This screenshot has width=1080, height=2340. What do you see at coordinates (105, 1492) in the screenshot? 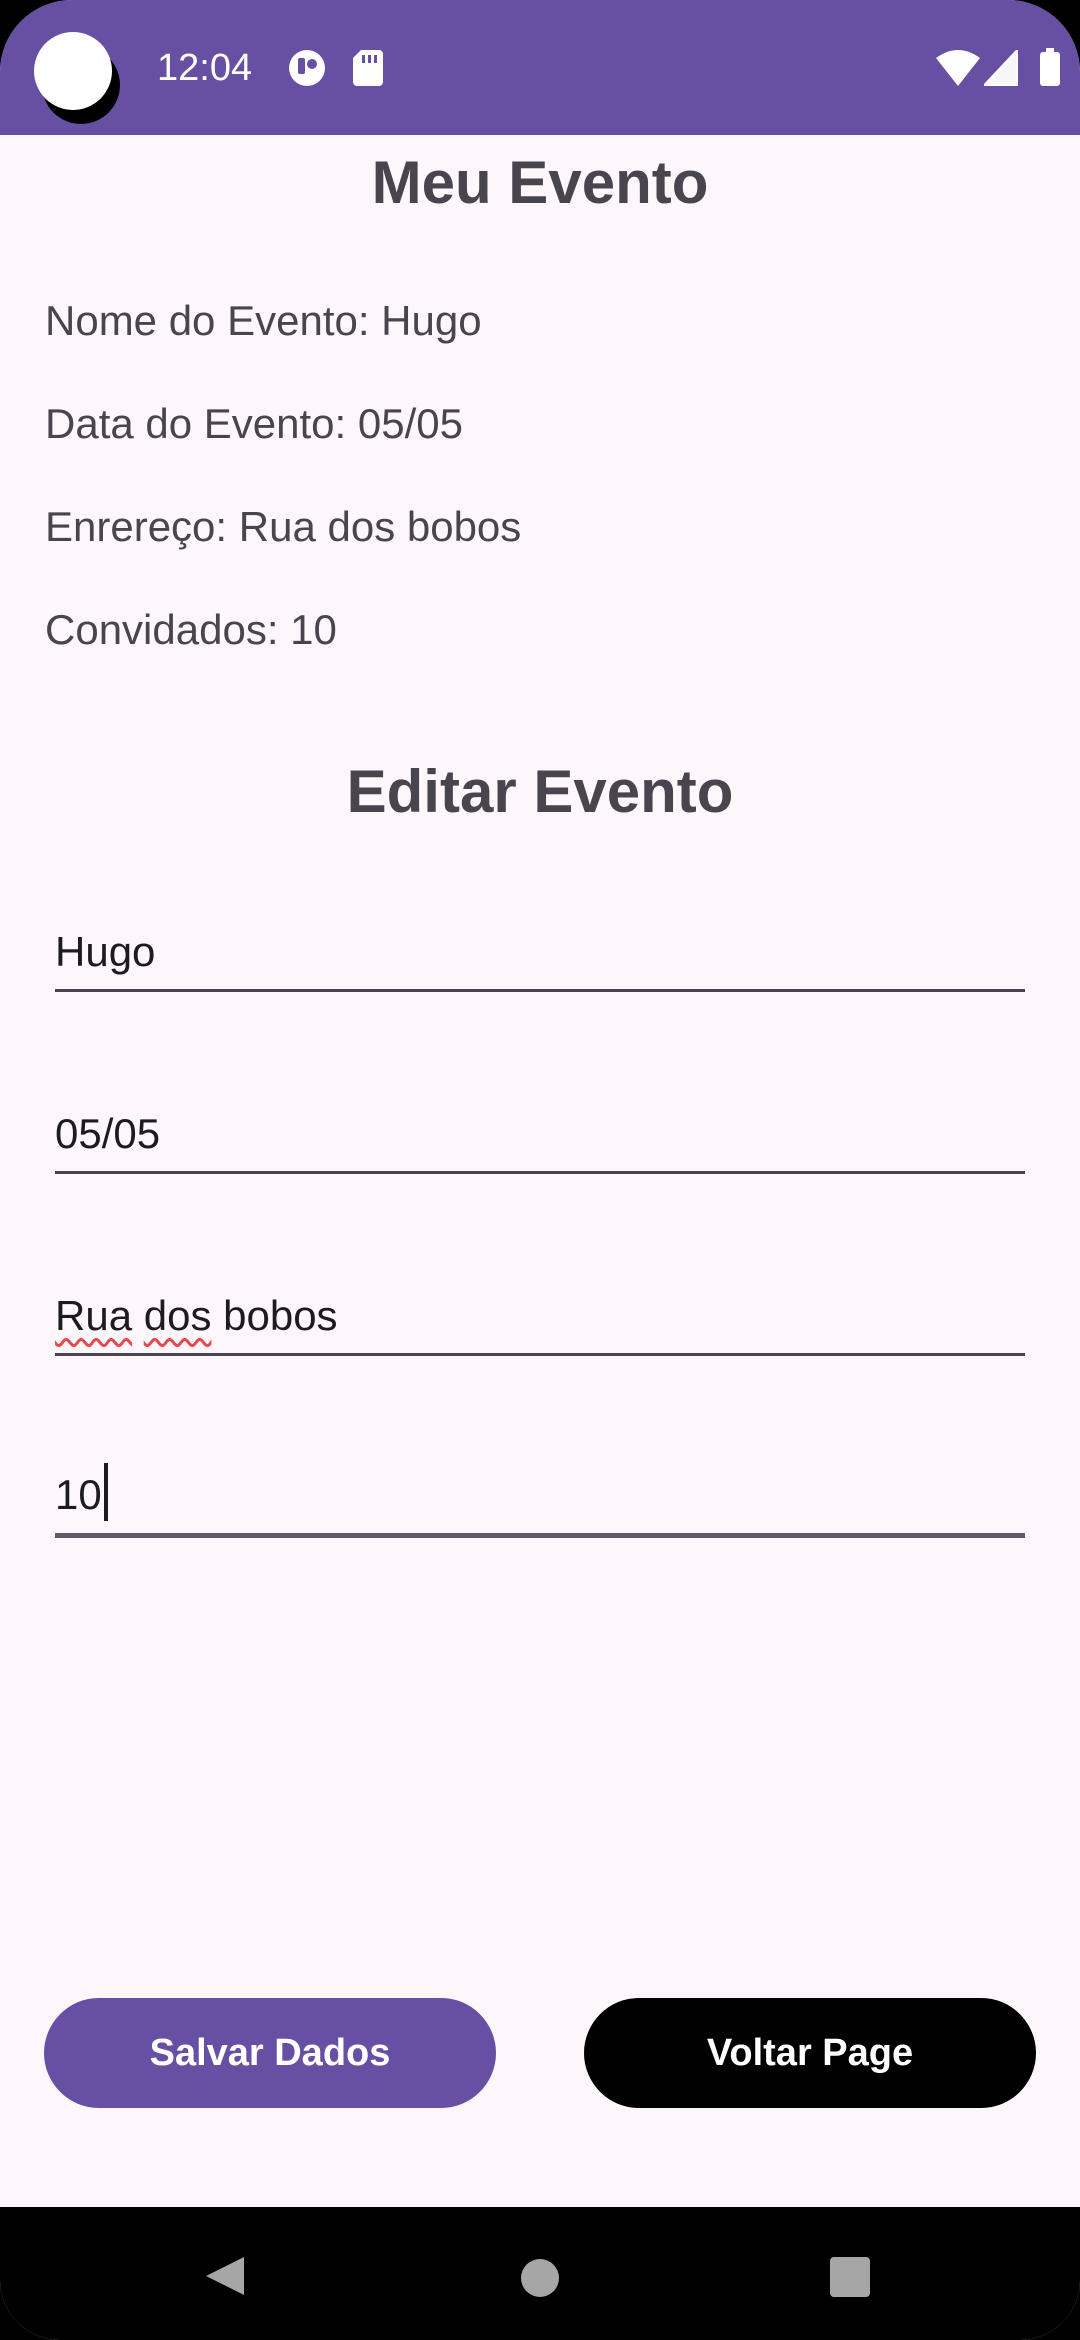
I see `text-cursor` at bounding box center [105, 1492].